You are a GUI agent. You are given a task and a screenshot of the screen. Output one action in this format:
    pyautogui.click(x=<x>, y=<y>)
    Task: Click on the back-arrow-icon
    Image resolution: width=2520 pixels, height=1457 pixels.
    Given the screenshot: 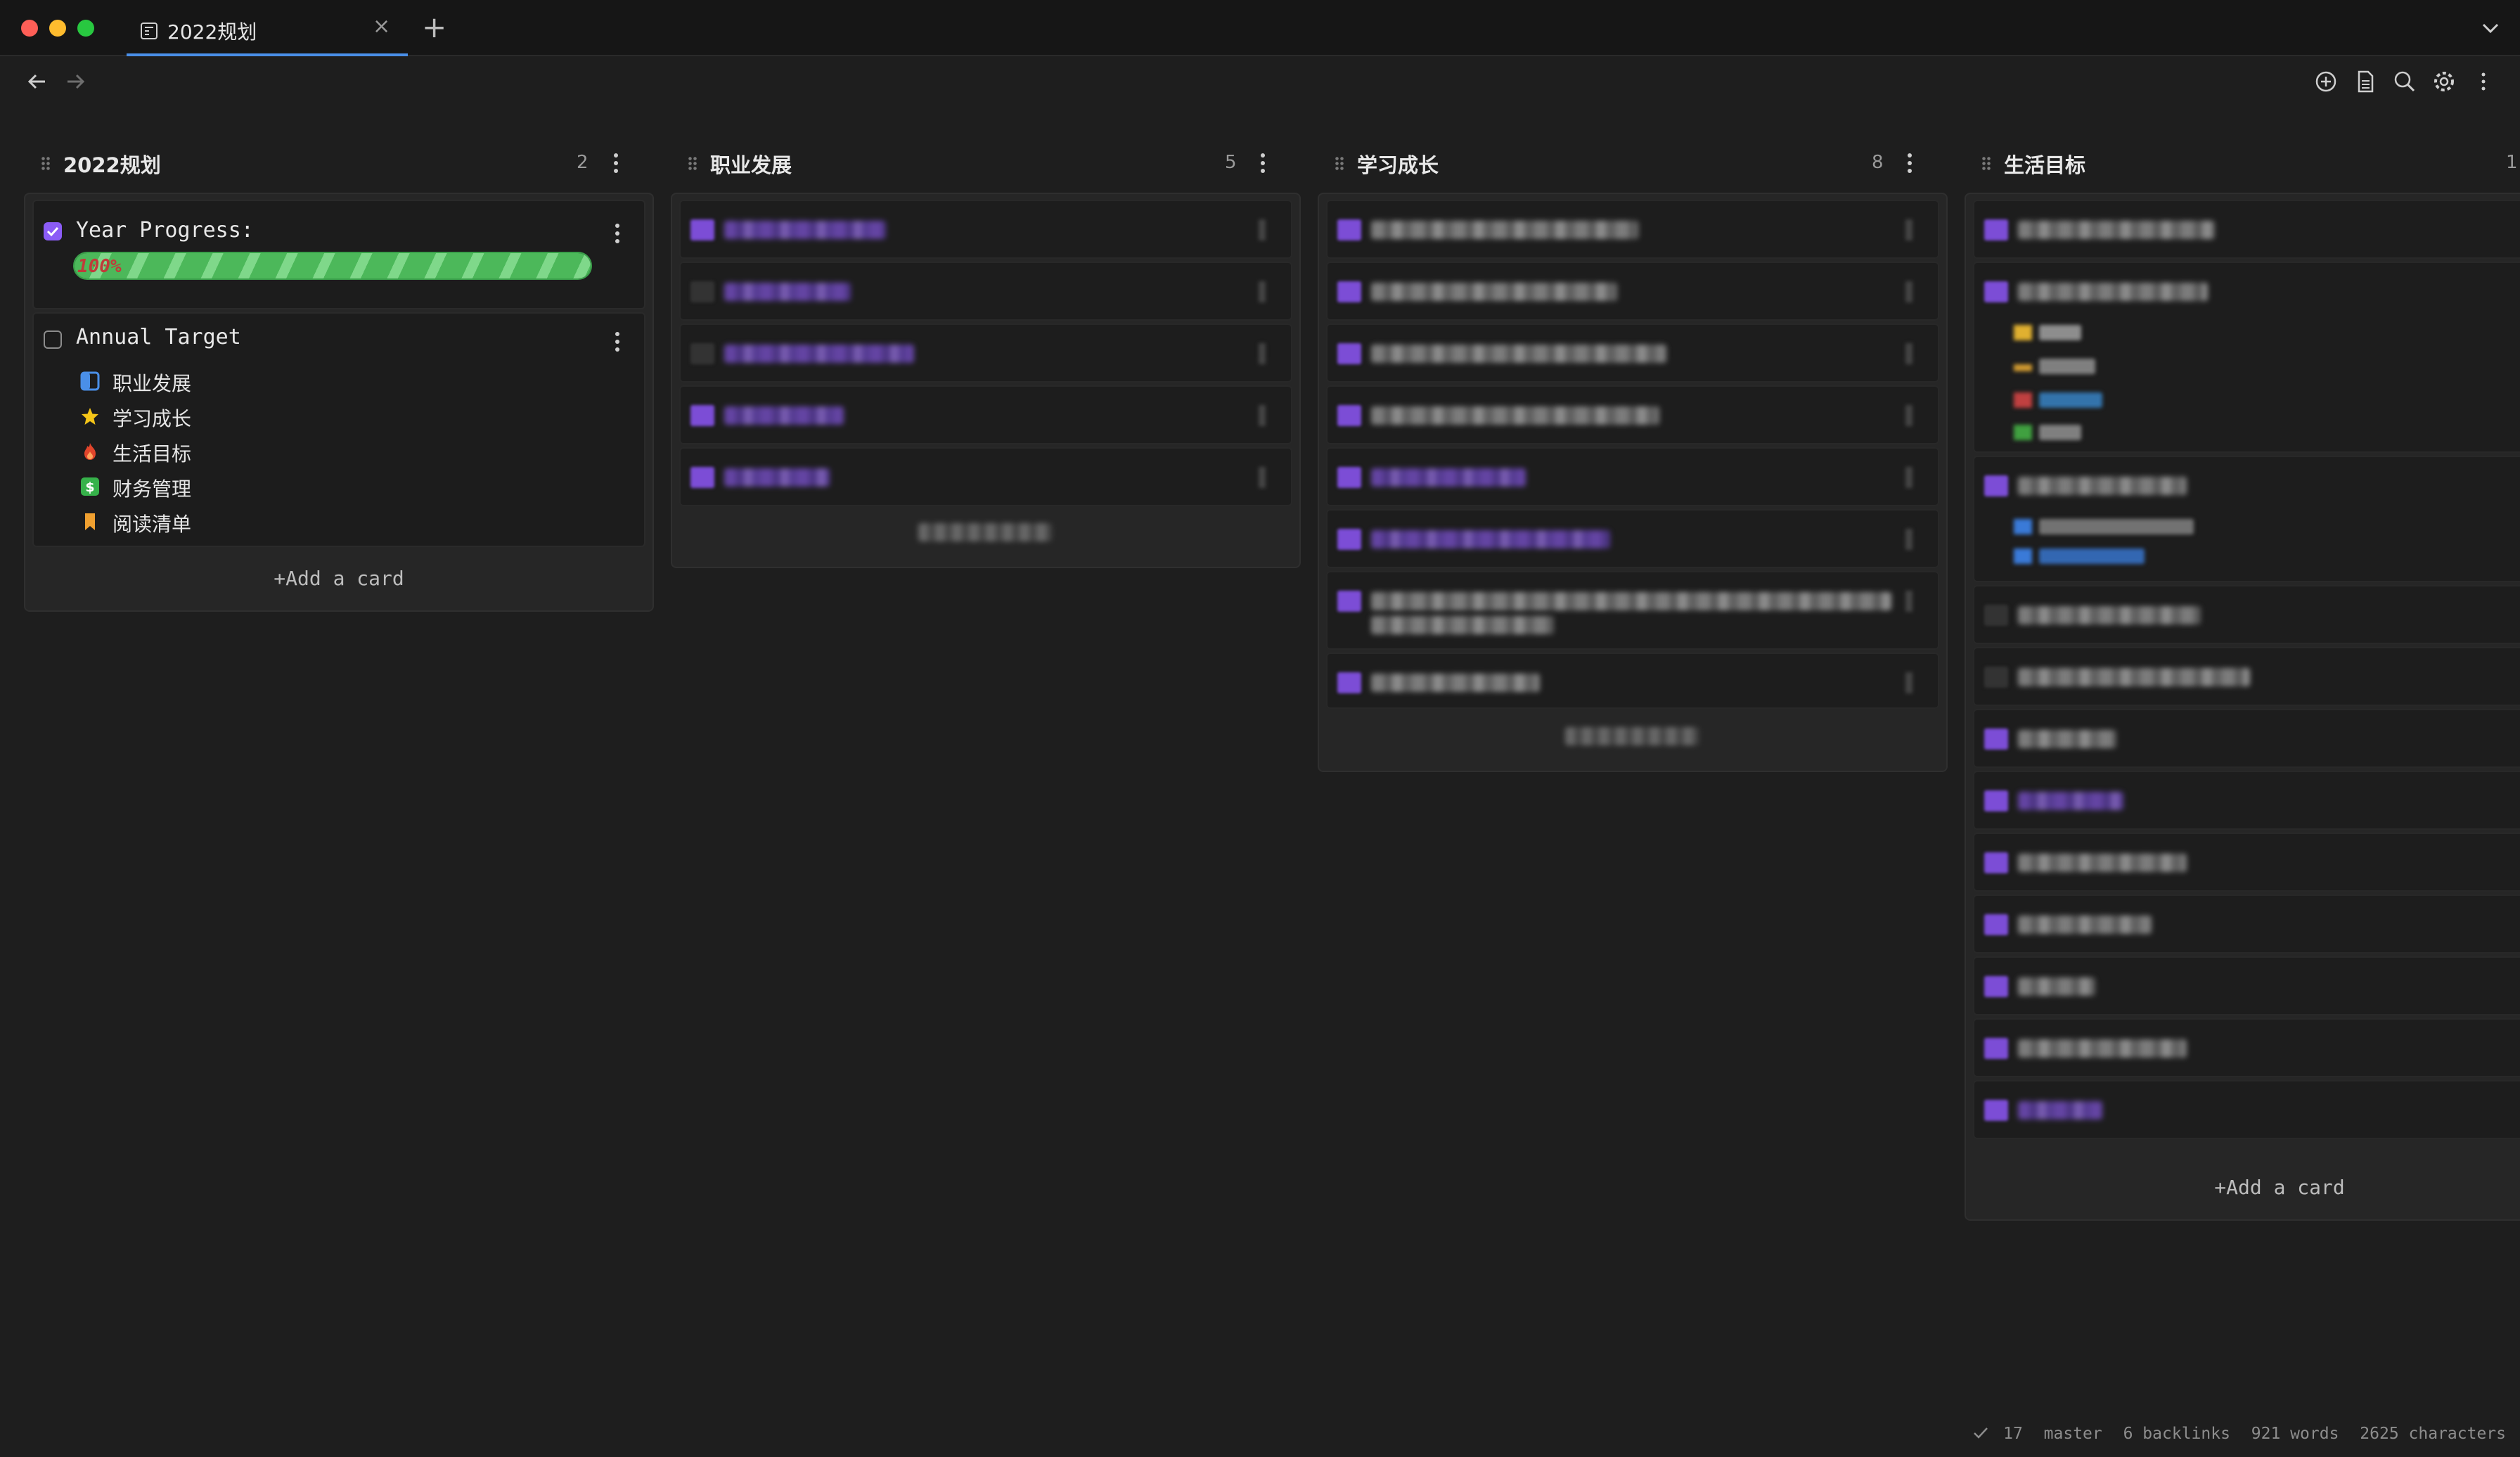 What is the action you would take?
    pyautogui.click(x=36, y=81)
    